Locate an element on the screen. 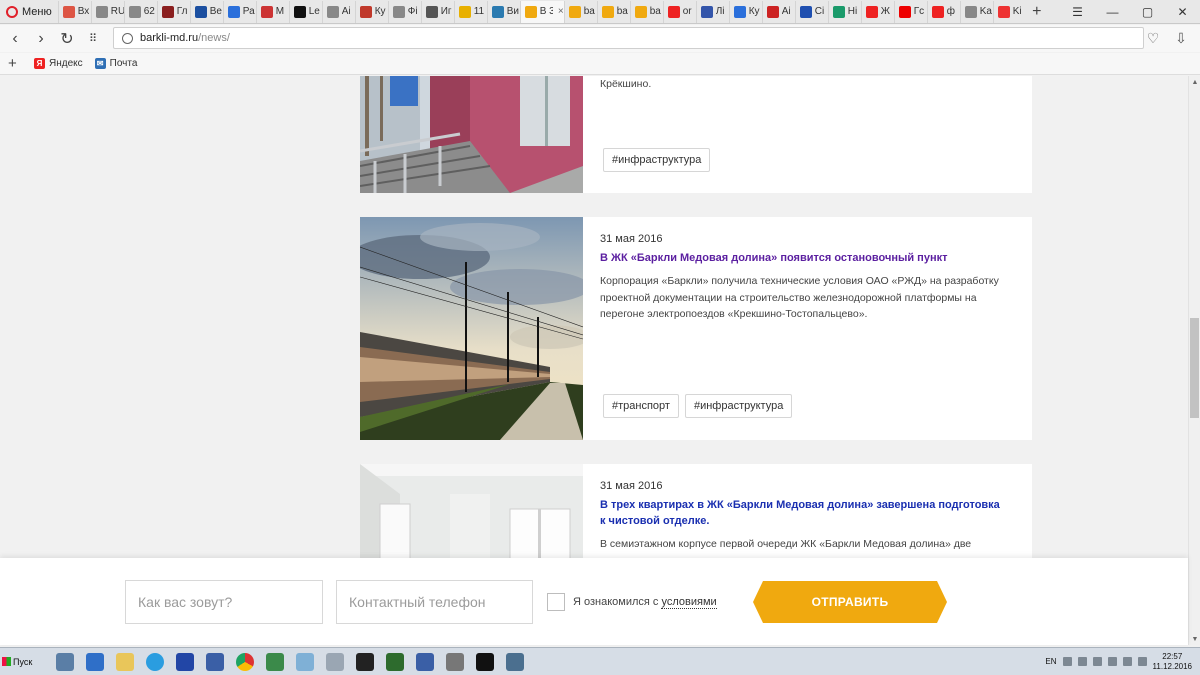 This screenshot has width=1200, height=675. url-field: barkli-md.ru/news/ is located at coordinates (628, 38).